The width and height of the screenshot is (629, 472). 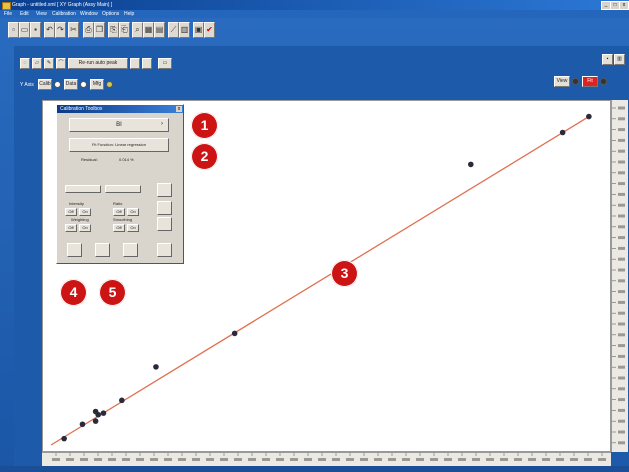 What do you see at coordinates (41, 14) in the screenshot?
I see `menu-view: View` at bounding box center [41, 14].